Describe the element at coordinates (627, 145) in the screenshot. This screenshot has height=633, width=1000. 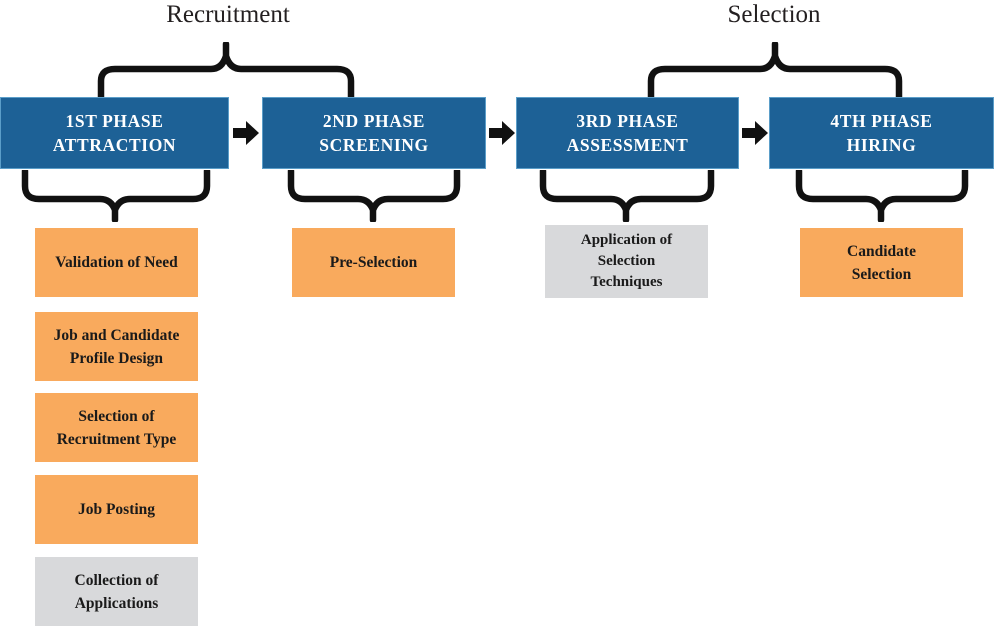
I see `phase-3-line2: ASSESSMENT` at that location.